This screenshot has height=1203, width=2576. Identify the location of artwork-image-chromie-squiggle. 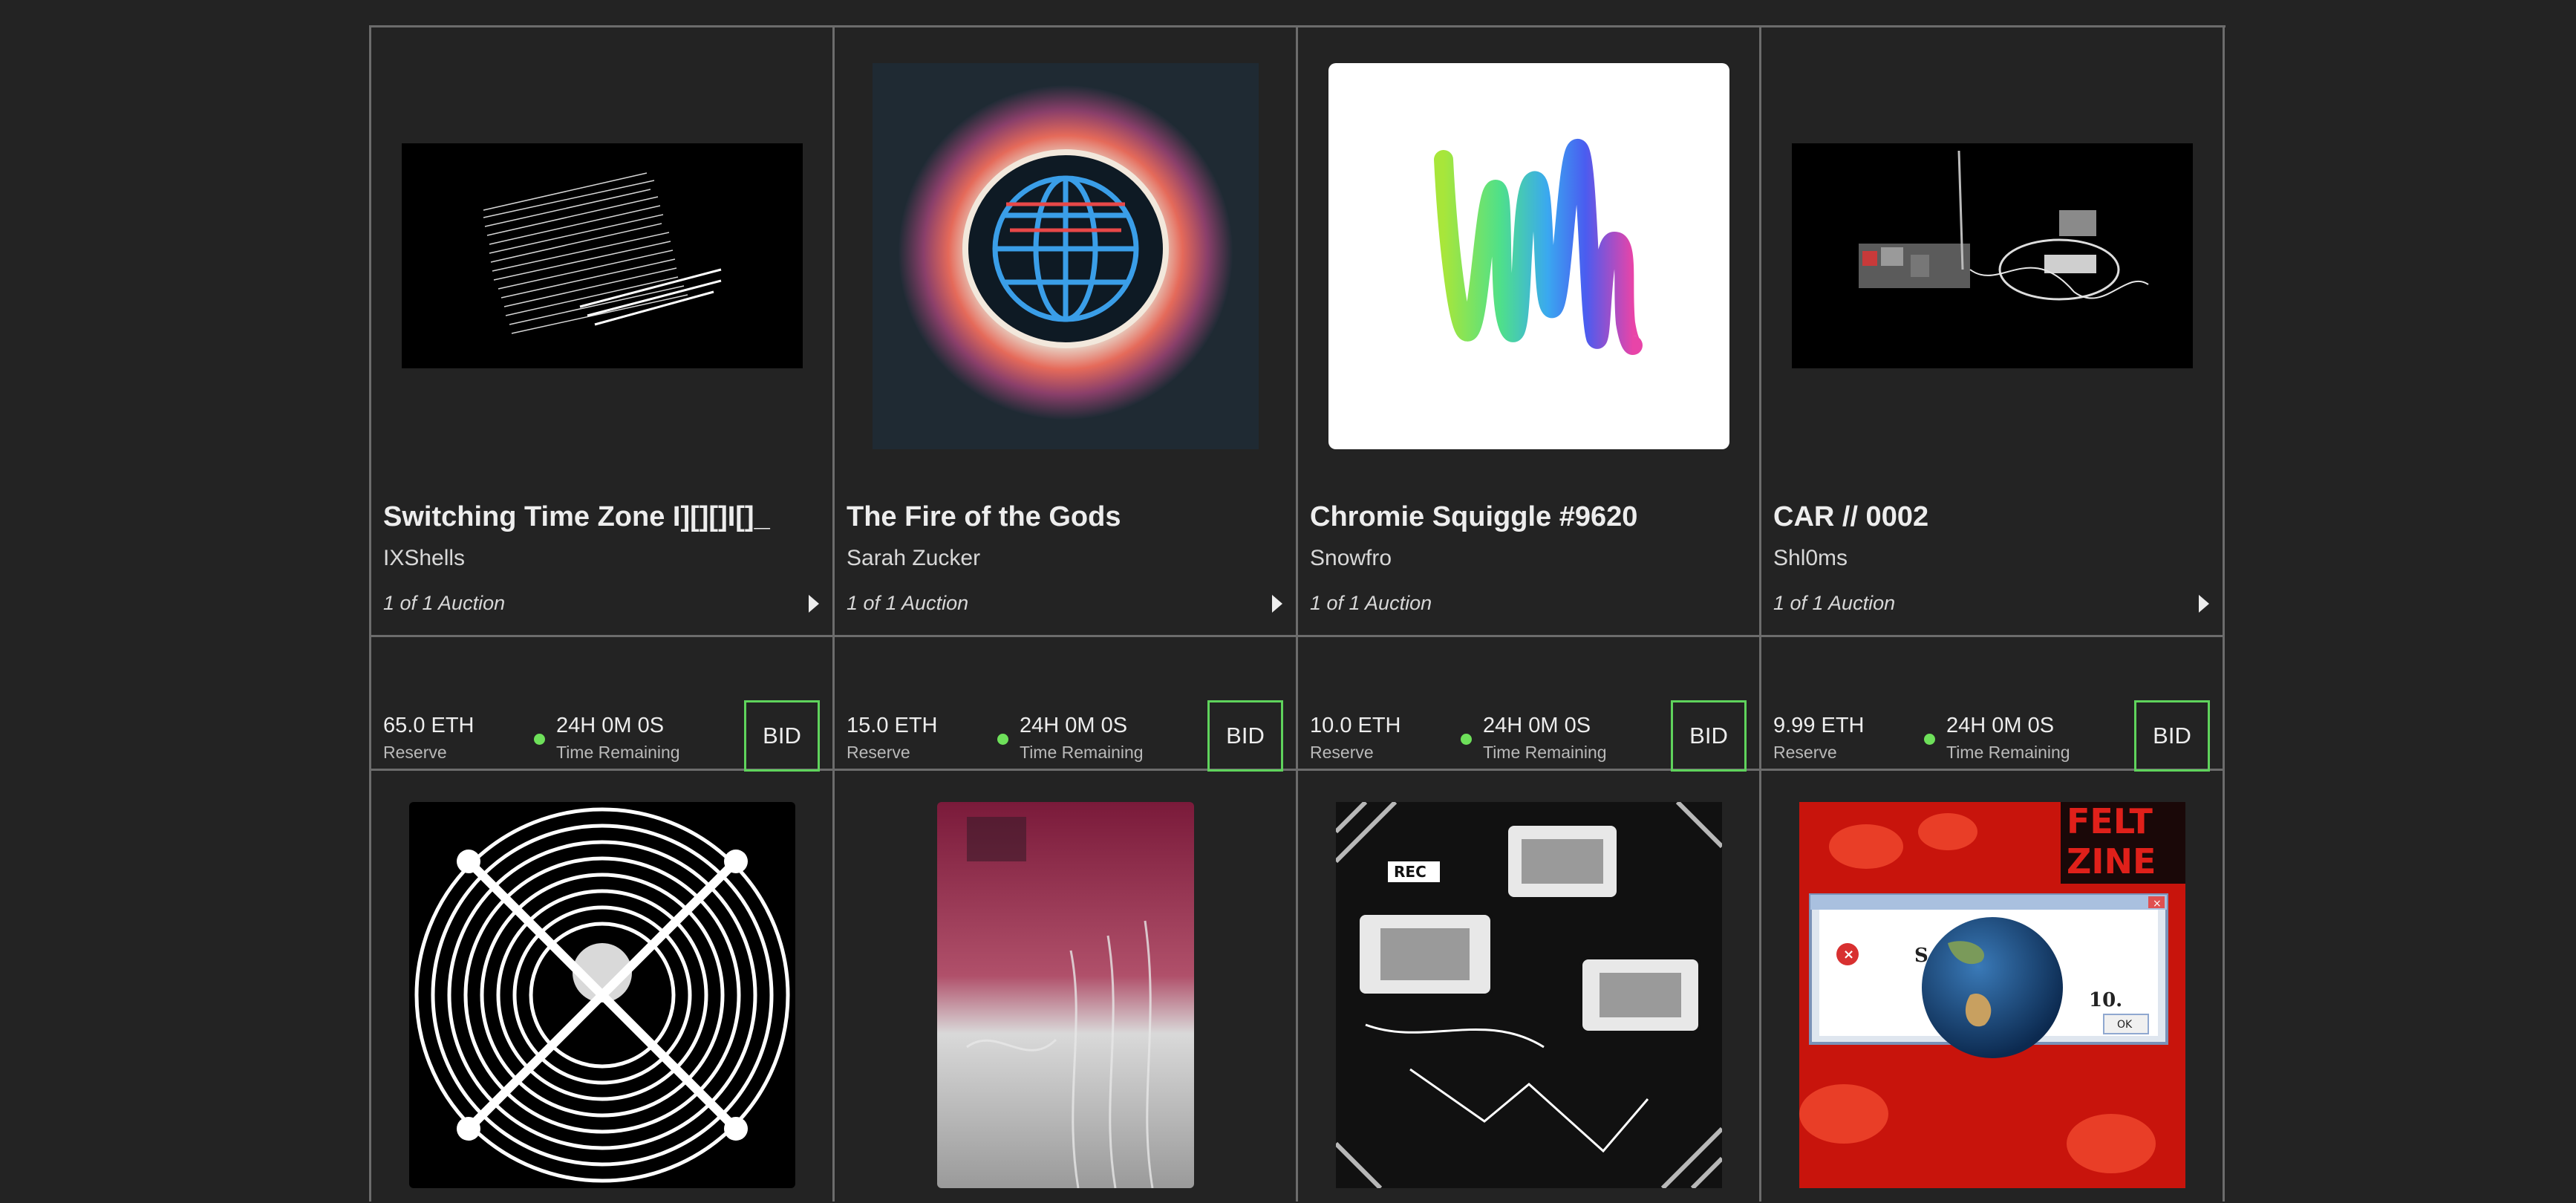
(1528, 255).